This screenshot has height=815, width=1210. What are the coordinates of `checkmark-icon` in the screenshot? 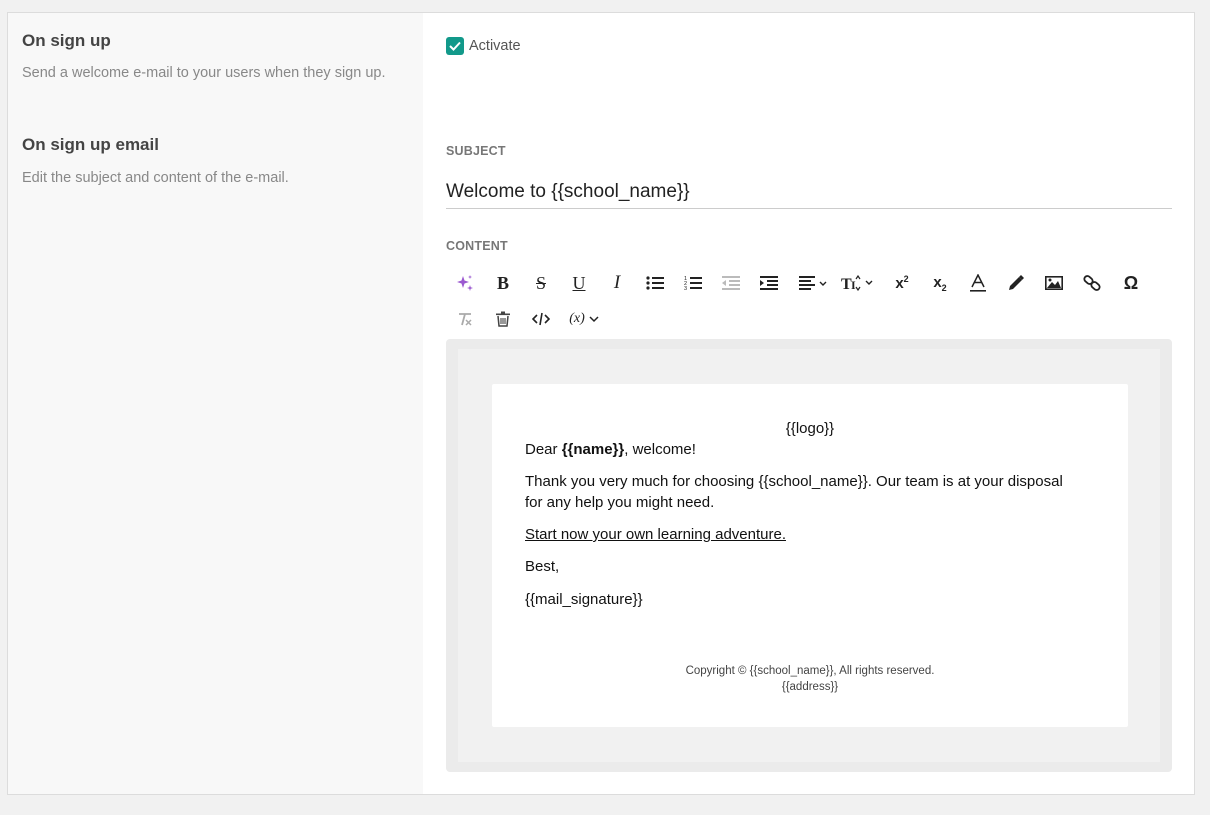 It's located at (455, 46).